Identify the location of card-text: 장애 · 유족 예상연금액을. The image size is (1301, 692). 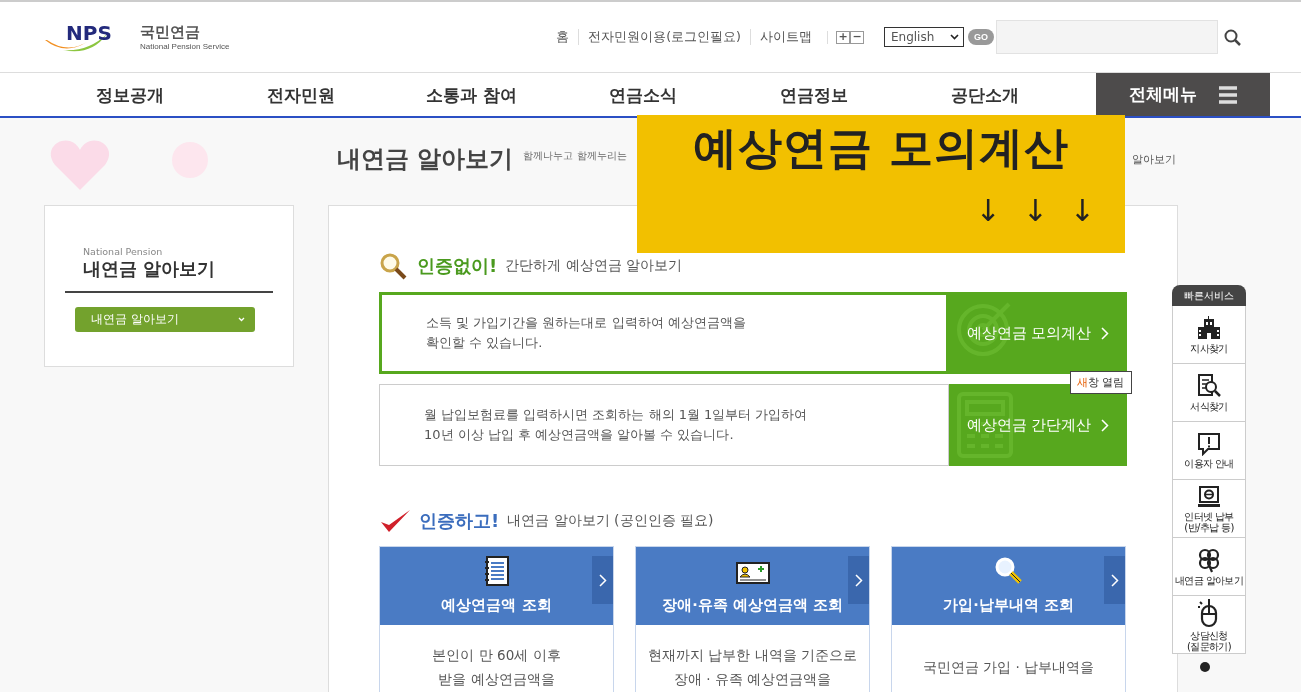
(752, 679).